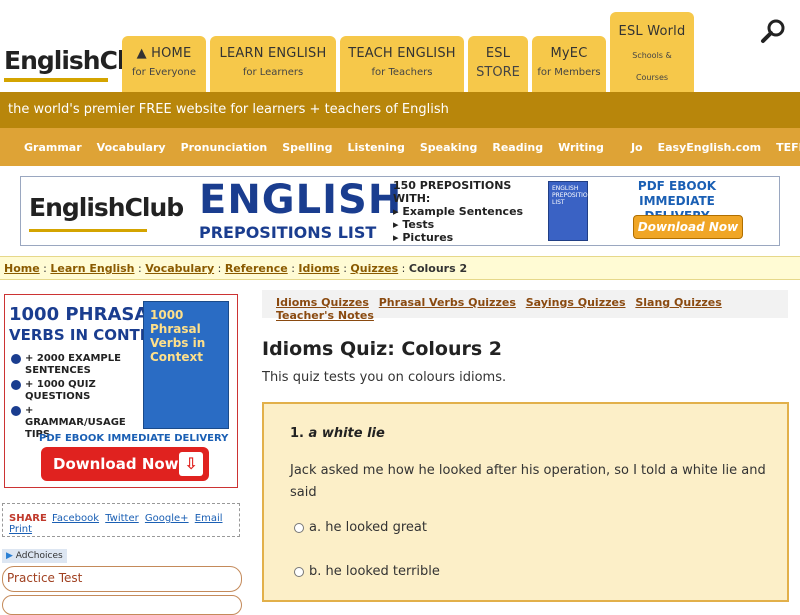 This screenshot has height=615, width=800. Describe the element at coordinates (325, 315) in the screenshot. I see `quiznav-teachers-notes: Teacher's Notes` at that location.